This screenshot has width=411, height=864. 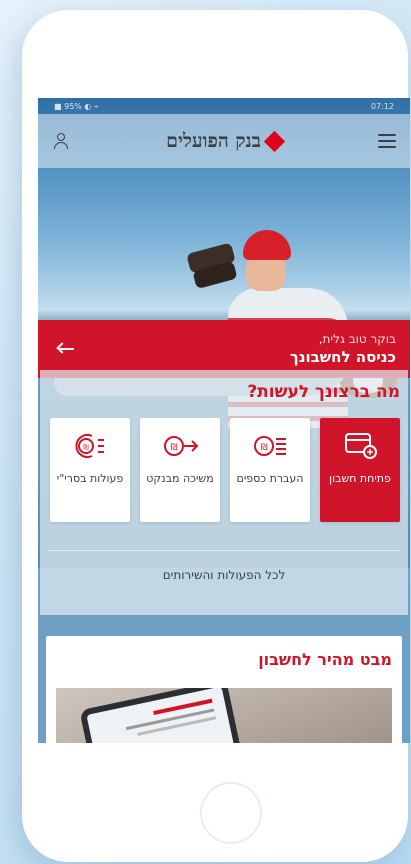 What do you see at coordinates (387, 141) in the screenshot?
I see `hamburger-icon` at bounding box center [387, 141].